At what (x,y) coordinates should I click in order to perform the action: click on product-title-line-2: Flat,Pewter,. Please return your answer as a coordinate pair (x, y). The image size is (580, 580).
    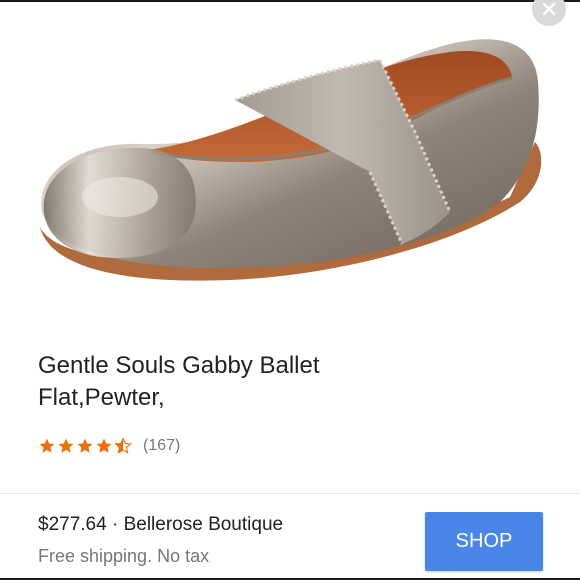
    Looking at the image, I should click on (101, 397).